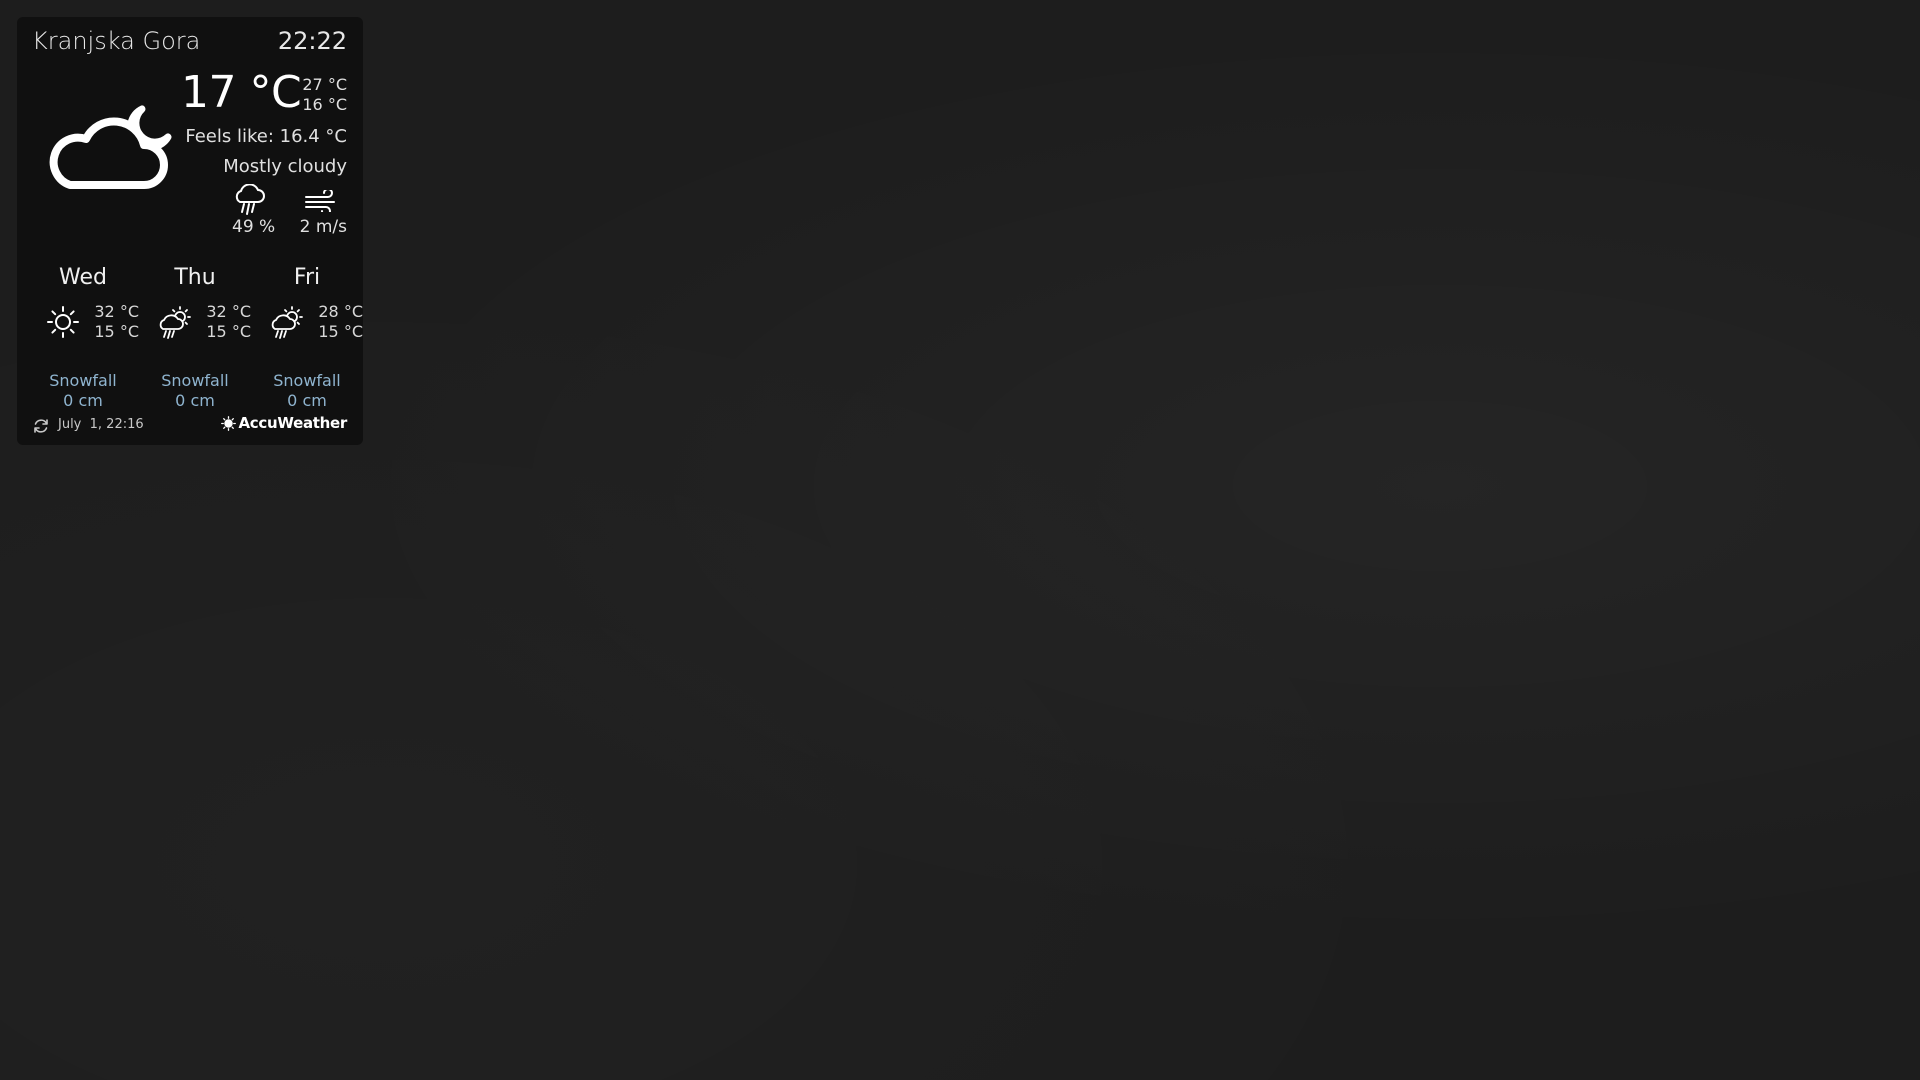  Describe the element at coordinates (195, 277) in the screenshot. I see `forecast-day-name: Thu` at that location.